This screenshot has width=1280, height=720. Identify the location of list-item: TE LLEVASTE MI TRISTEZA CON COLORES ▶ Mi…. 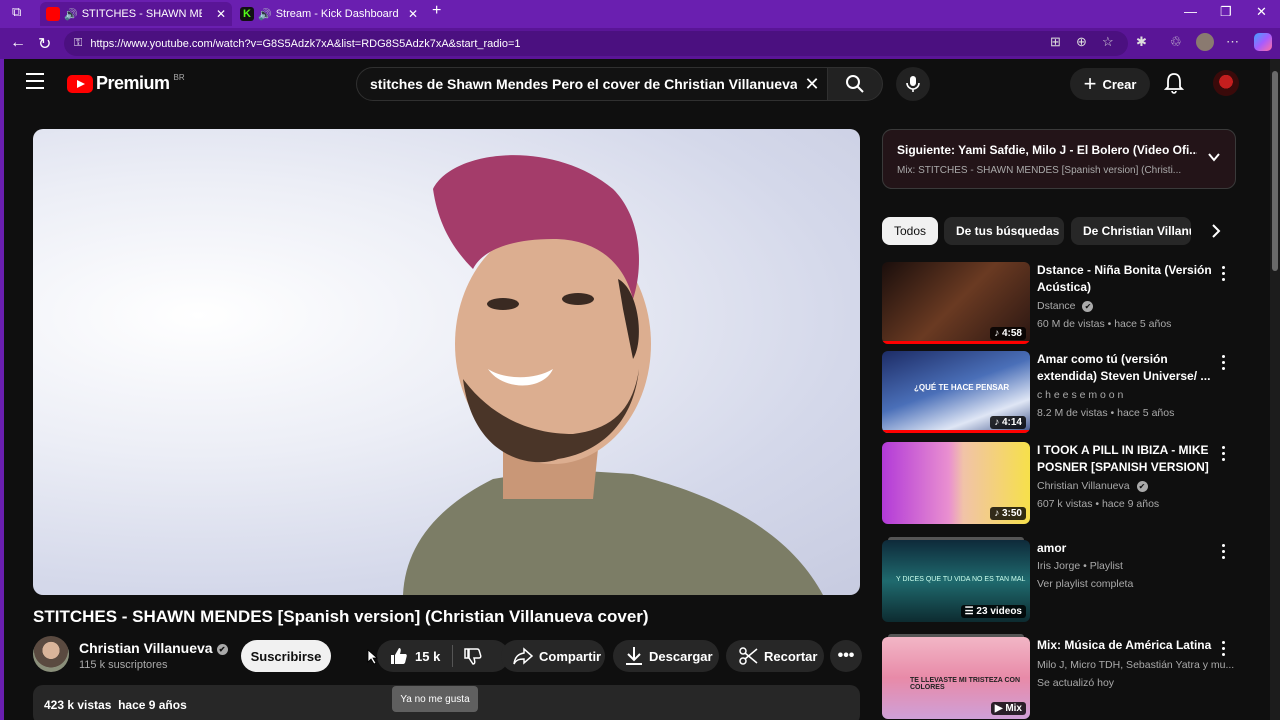
(1059, 677).